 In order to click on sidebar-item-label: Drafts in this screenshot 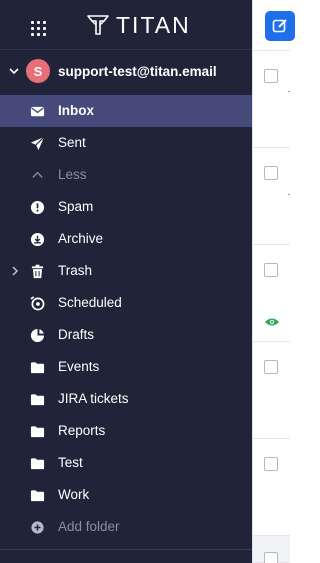, I will do `click(76, 334)`.